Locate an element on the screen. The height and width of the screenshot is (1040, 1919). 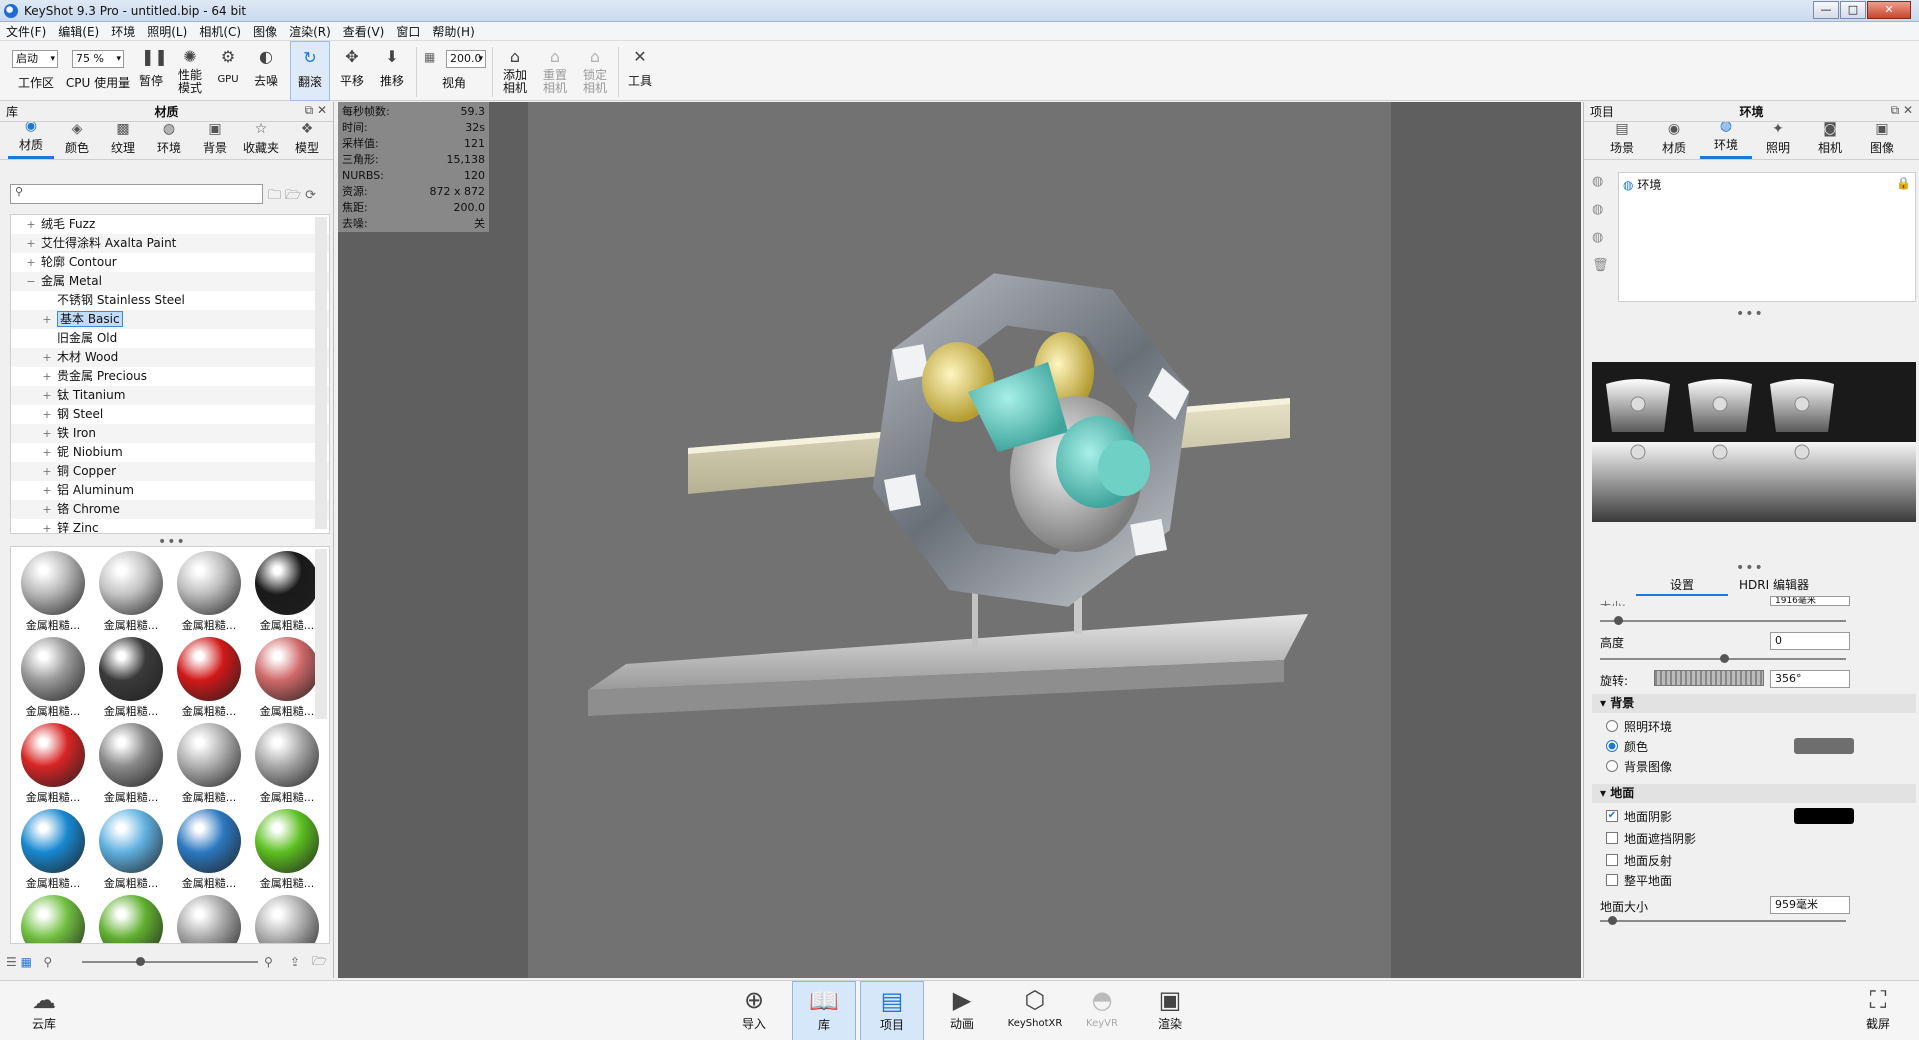
ground-shadows-checkbox: ✔ is located at coordinates (1612, 816).